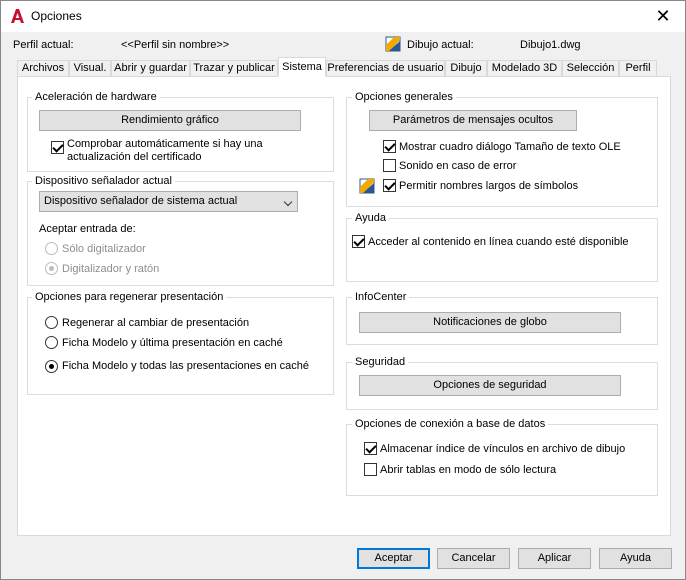 This screenshot has width=686, height=580. What do you see at coordinates (502, 460) in the screenshot?
I see `db-connection-group` at bounding box center [502, 460].